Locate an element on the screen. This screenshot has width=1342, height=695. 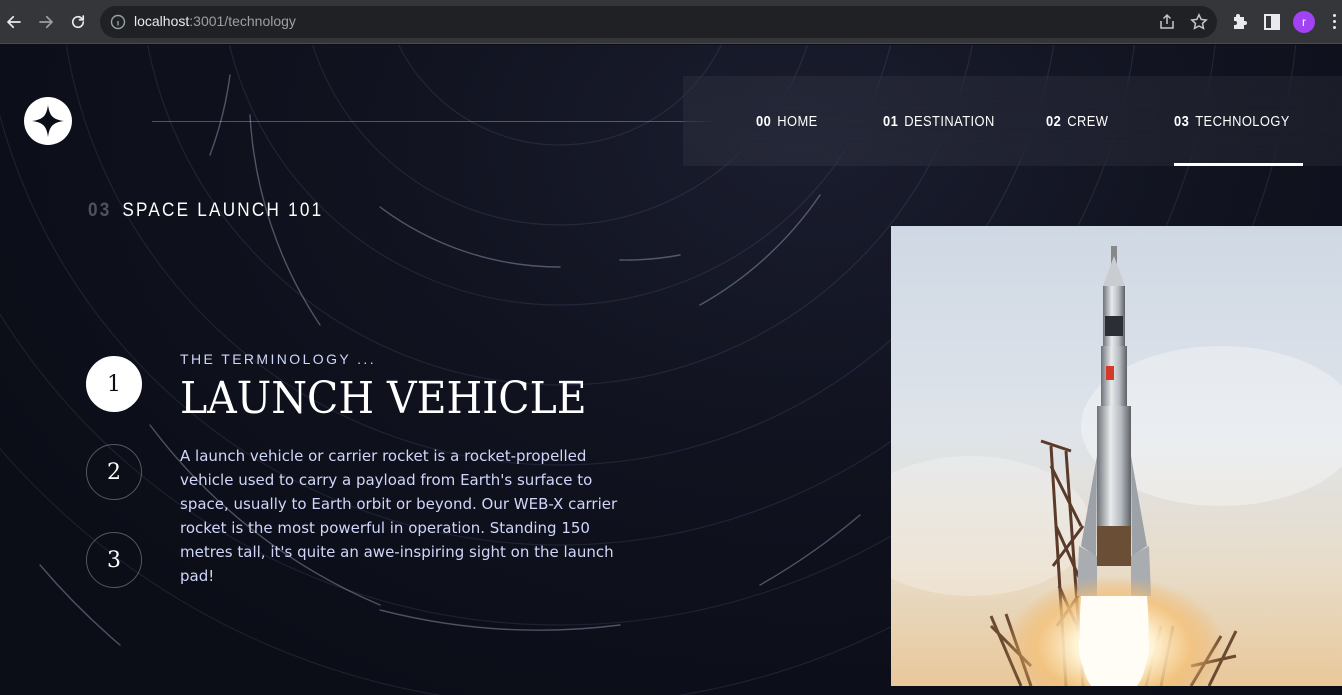
browser-toolbar: localhost:3001/technology r is located at coordinates (671, 22).